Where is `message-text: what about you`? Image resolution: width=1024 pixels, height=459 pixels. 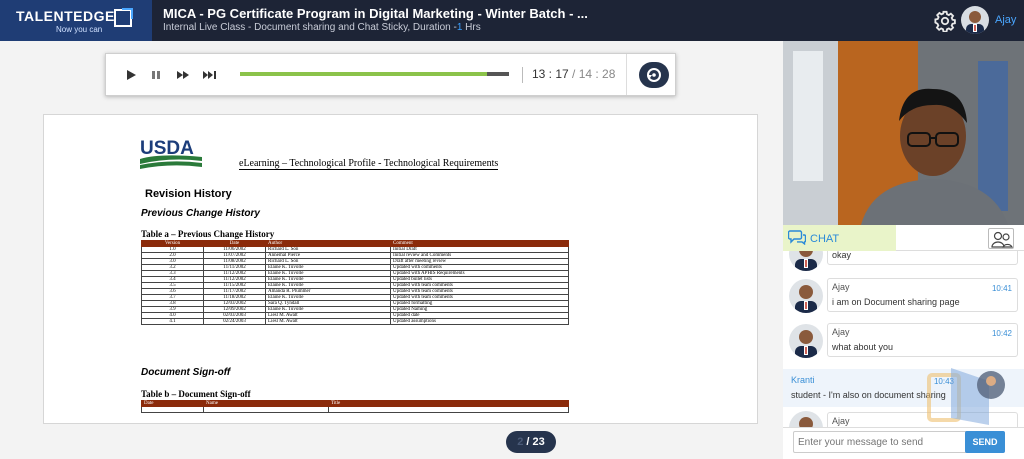 message-text: what about you is located at coordinates (863, 347).